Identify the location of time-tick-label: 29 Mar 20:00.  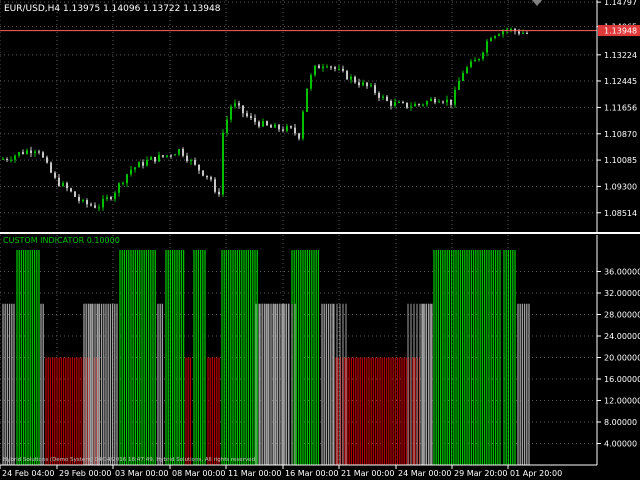
(480, 473).